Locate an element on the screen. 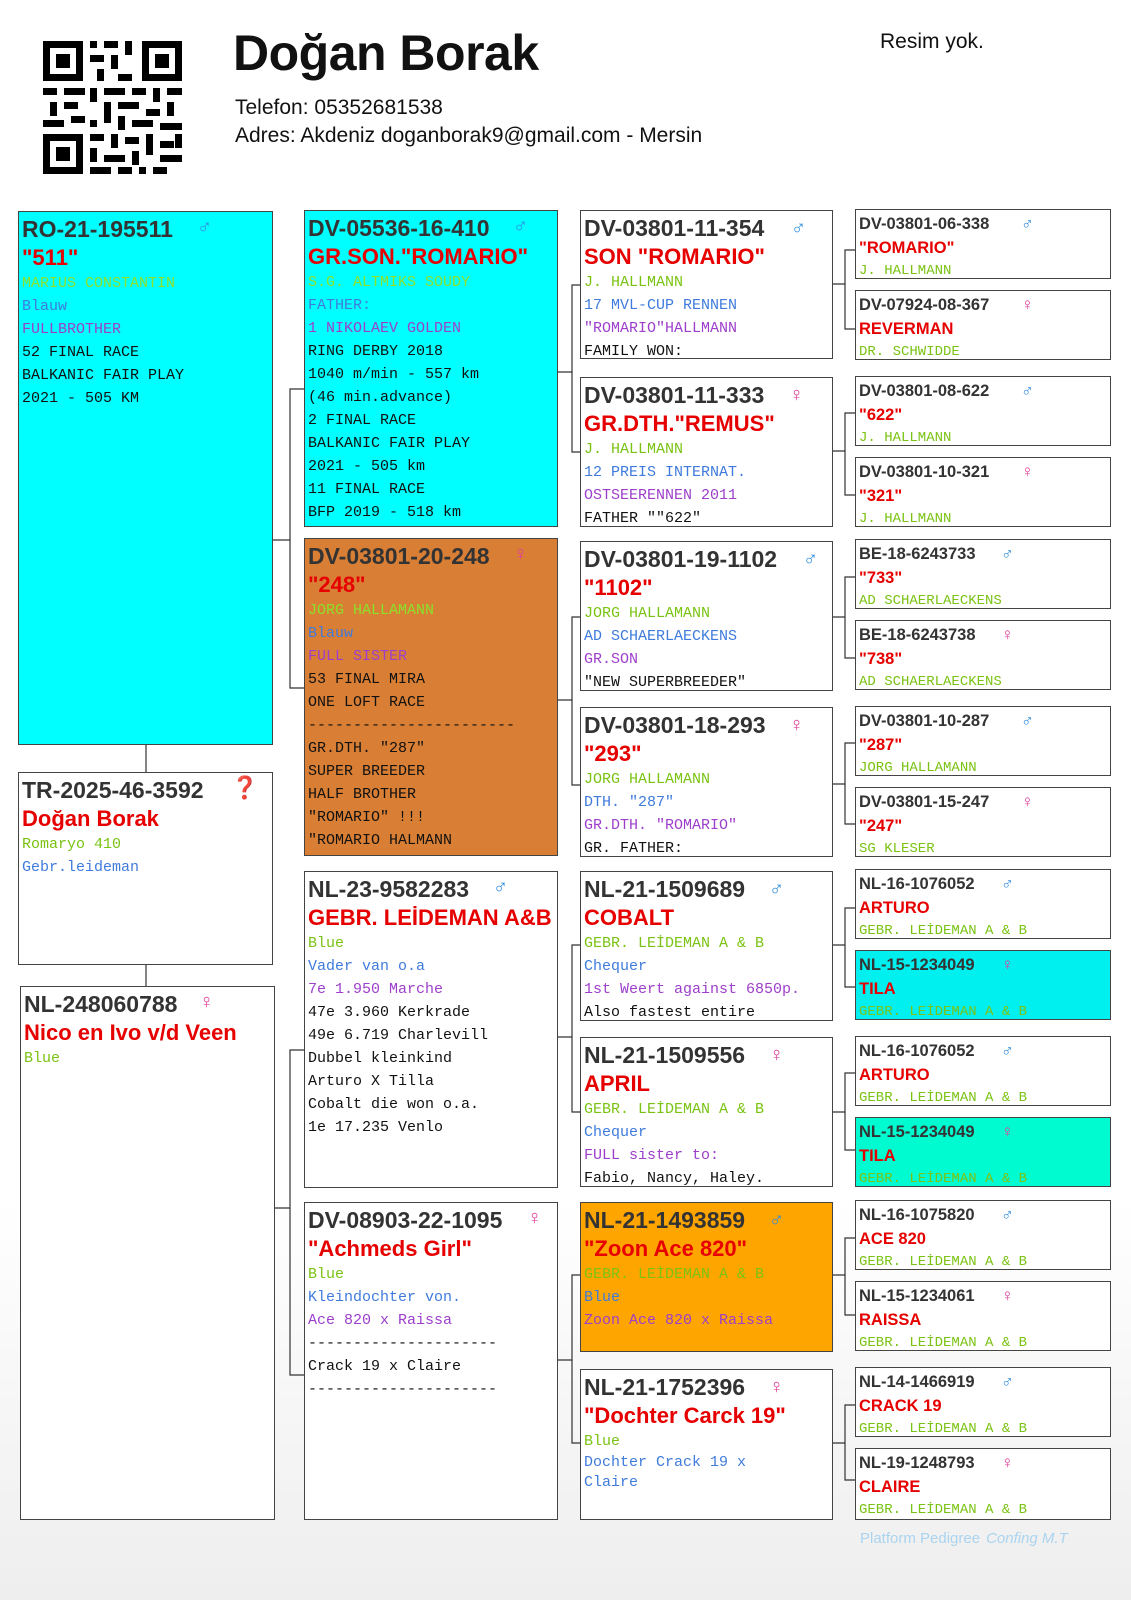  ring-number: NL-16-1076052 is located at coordinates (917, 884).